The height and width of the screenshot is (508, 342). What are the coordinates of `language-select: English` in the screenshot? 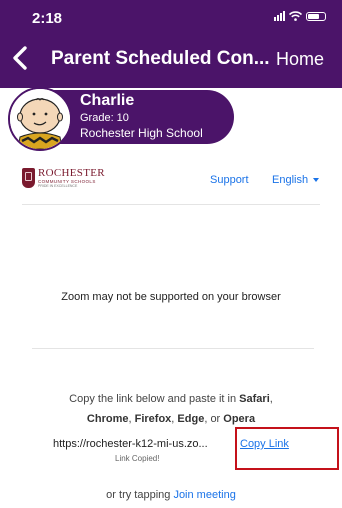 It's located at (296, 180).